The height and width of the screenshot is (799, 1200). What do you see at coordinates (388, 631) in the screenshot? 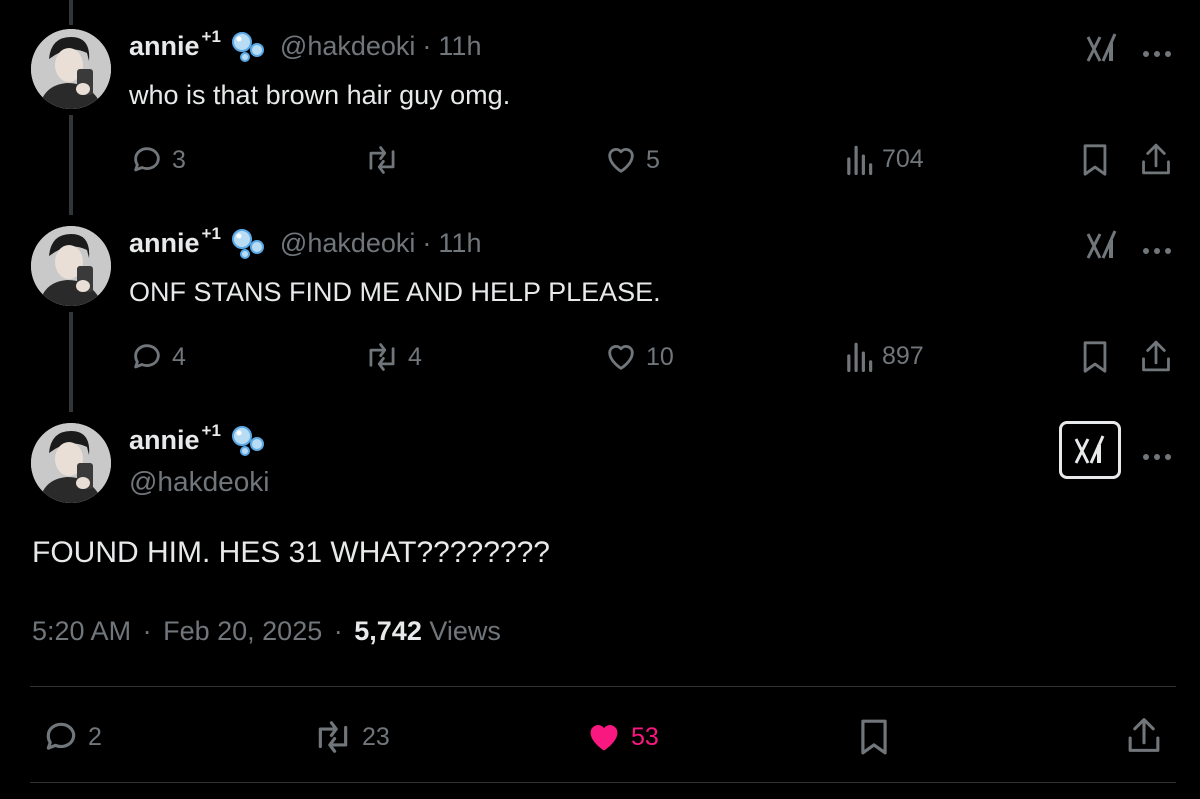
I see `views-count: 5,742` at bounding box center [388, 631].